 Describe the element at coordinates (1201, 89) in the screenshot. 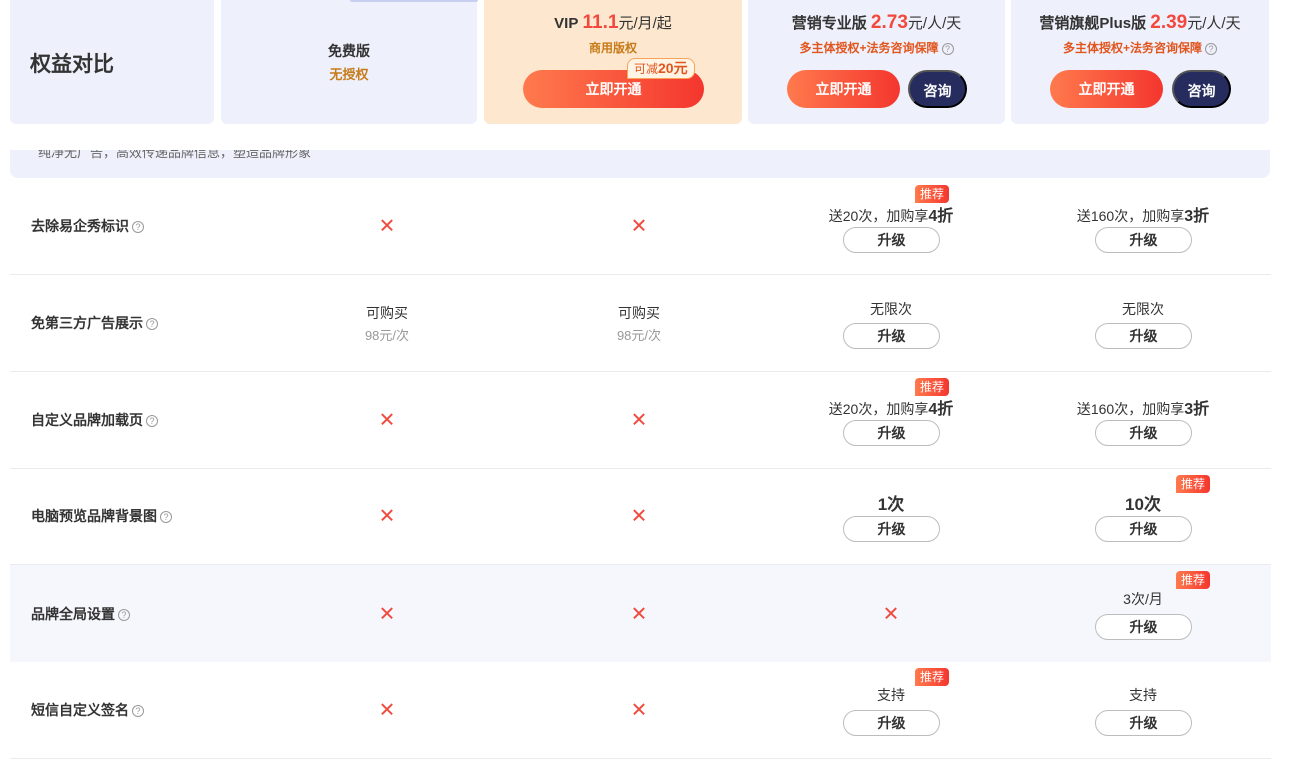

I see `plus-consult-button: 咨询` at that location.